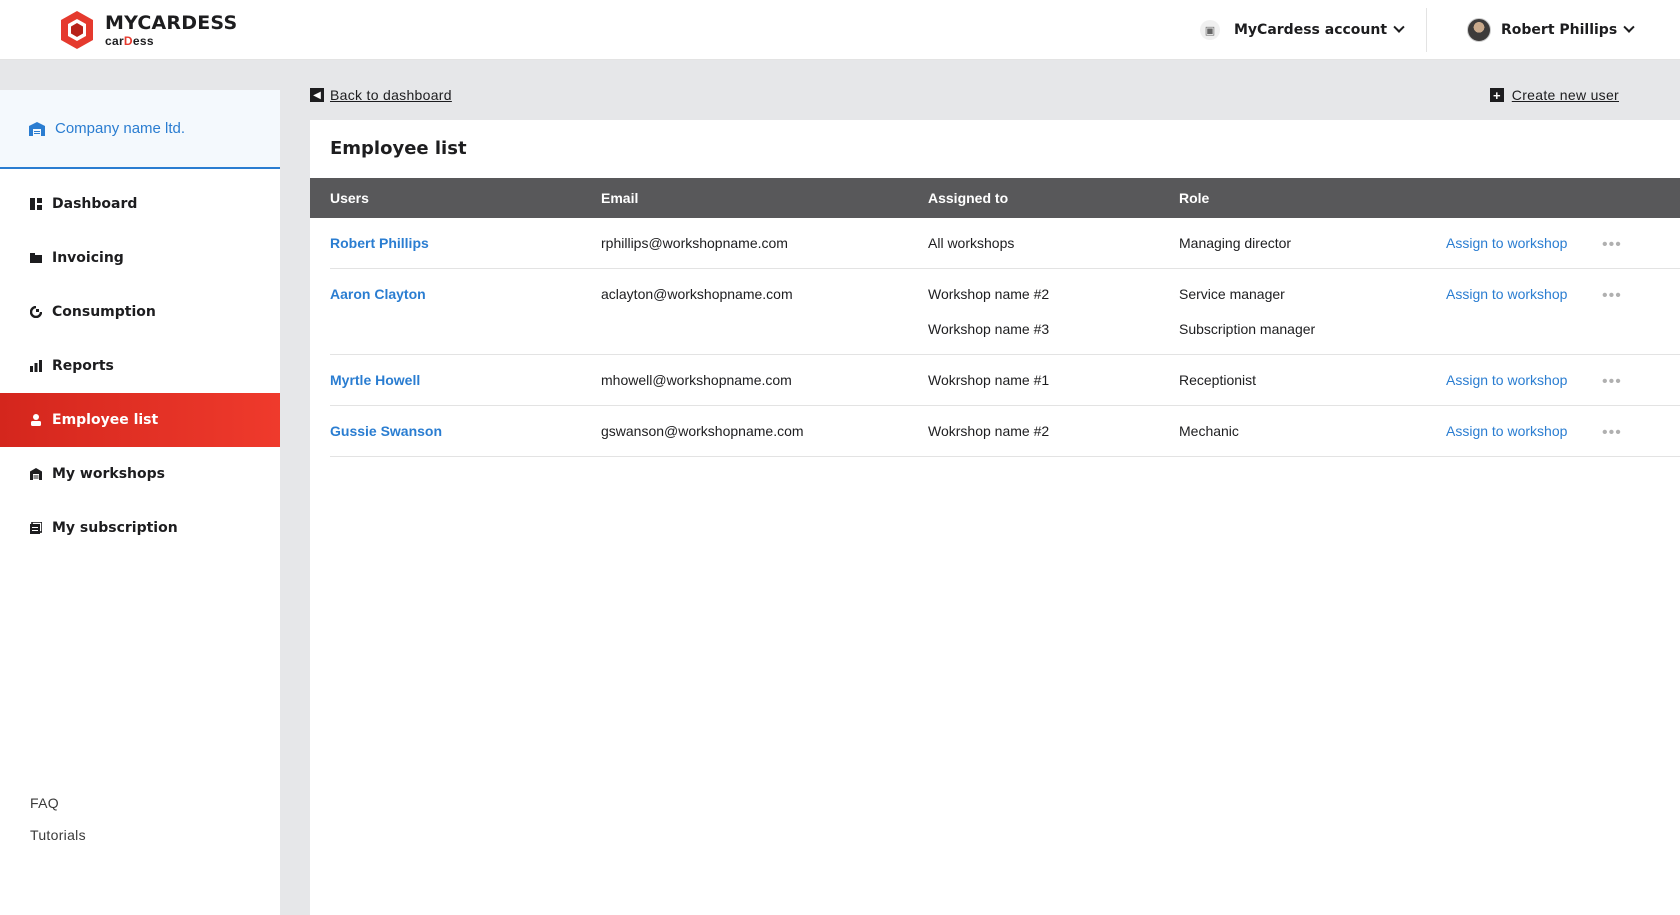 This screenshot has height=915, width=1680. I want to click on user-email: aclayton@workshopname.com, so click(697, 294).